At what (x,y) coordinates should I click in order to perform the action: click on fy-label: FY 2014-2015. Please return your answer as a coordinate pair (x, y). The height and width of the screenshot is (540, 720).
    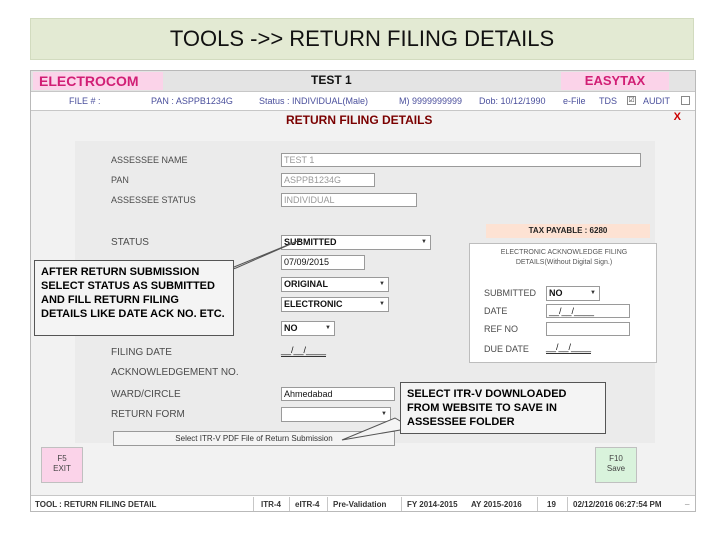
    Looking at the image, I should click on (432, 504).